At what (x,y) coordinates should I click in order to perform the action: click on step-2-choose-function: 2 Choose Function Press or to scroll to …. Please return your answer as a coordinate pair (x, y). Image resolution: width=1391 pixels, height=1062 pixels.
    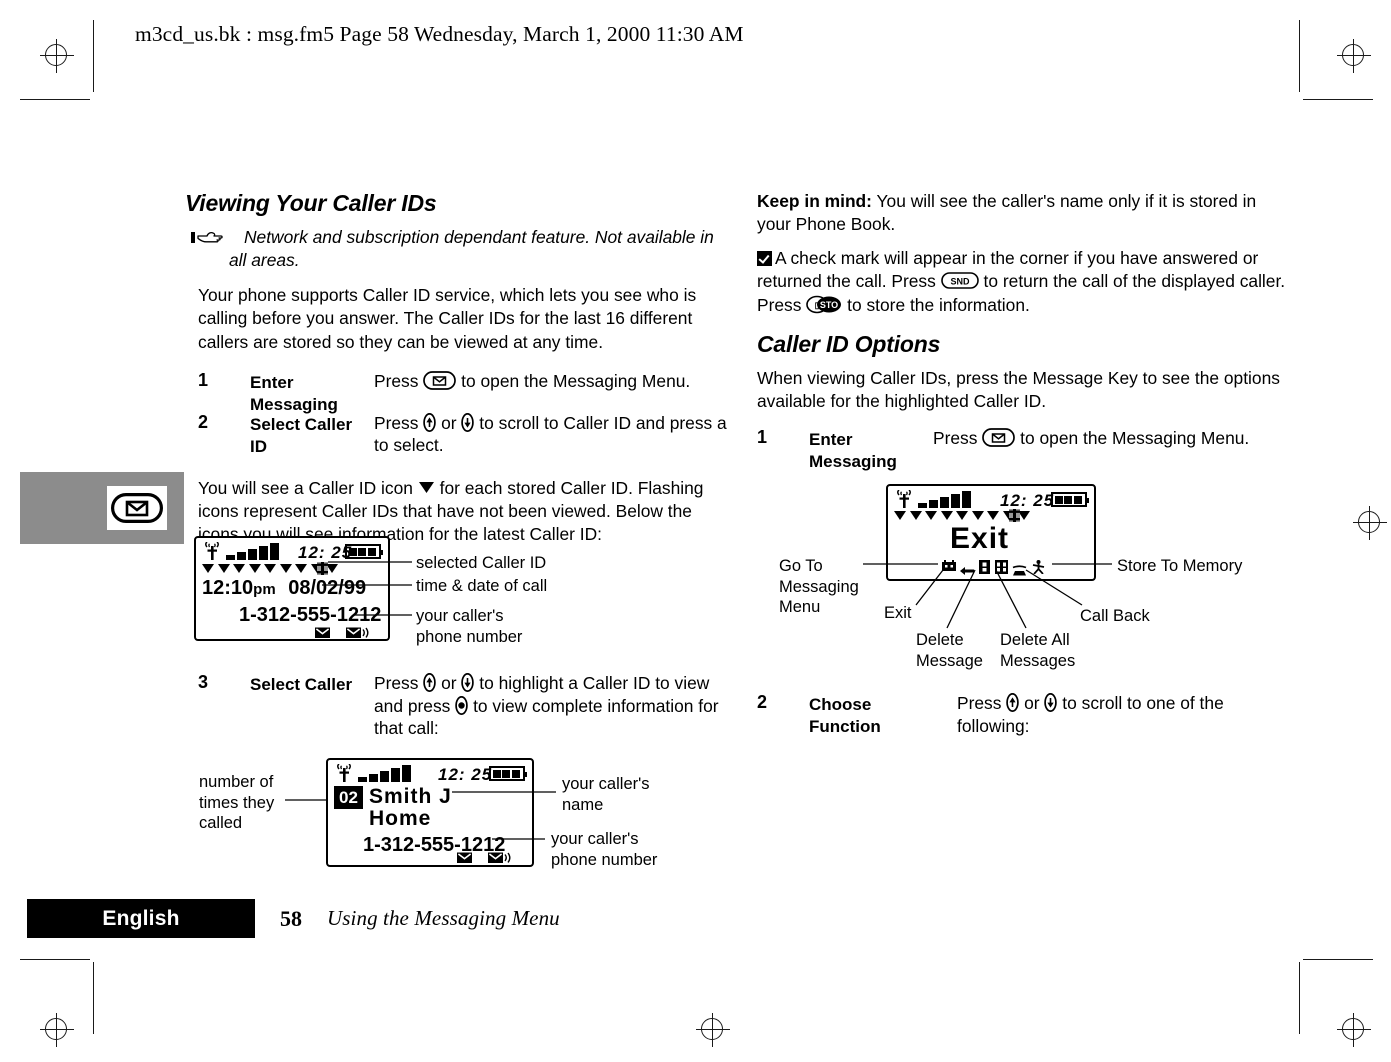
    Looking at the image, I should click on (1022, 717).